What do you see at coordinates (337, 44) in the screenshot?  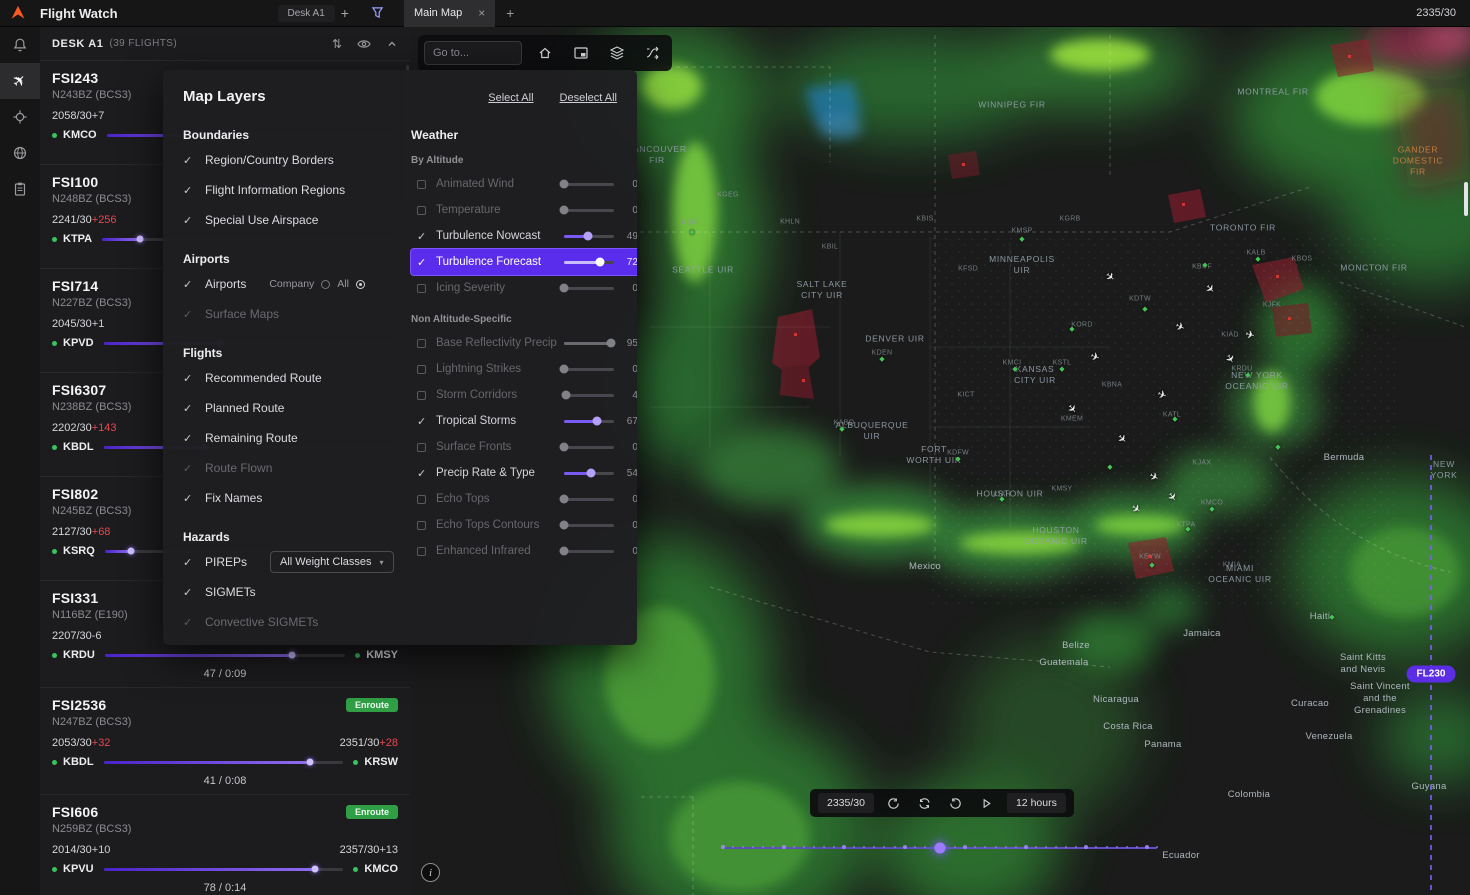 I see `sort-button: ⇅` at bounding box center [337, 44].